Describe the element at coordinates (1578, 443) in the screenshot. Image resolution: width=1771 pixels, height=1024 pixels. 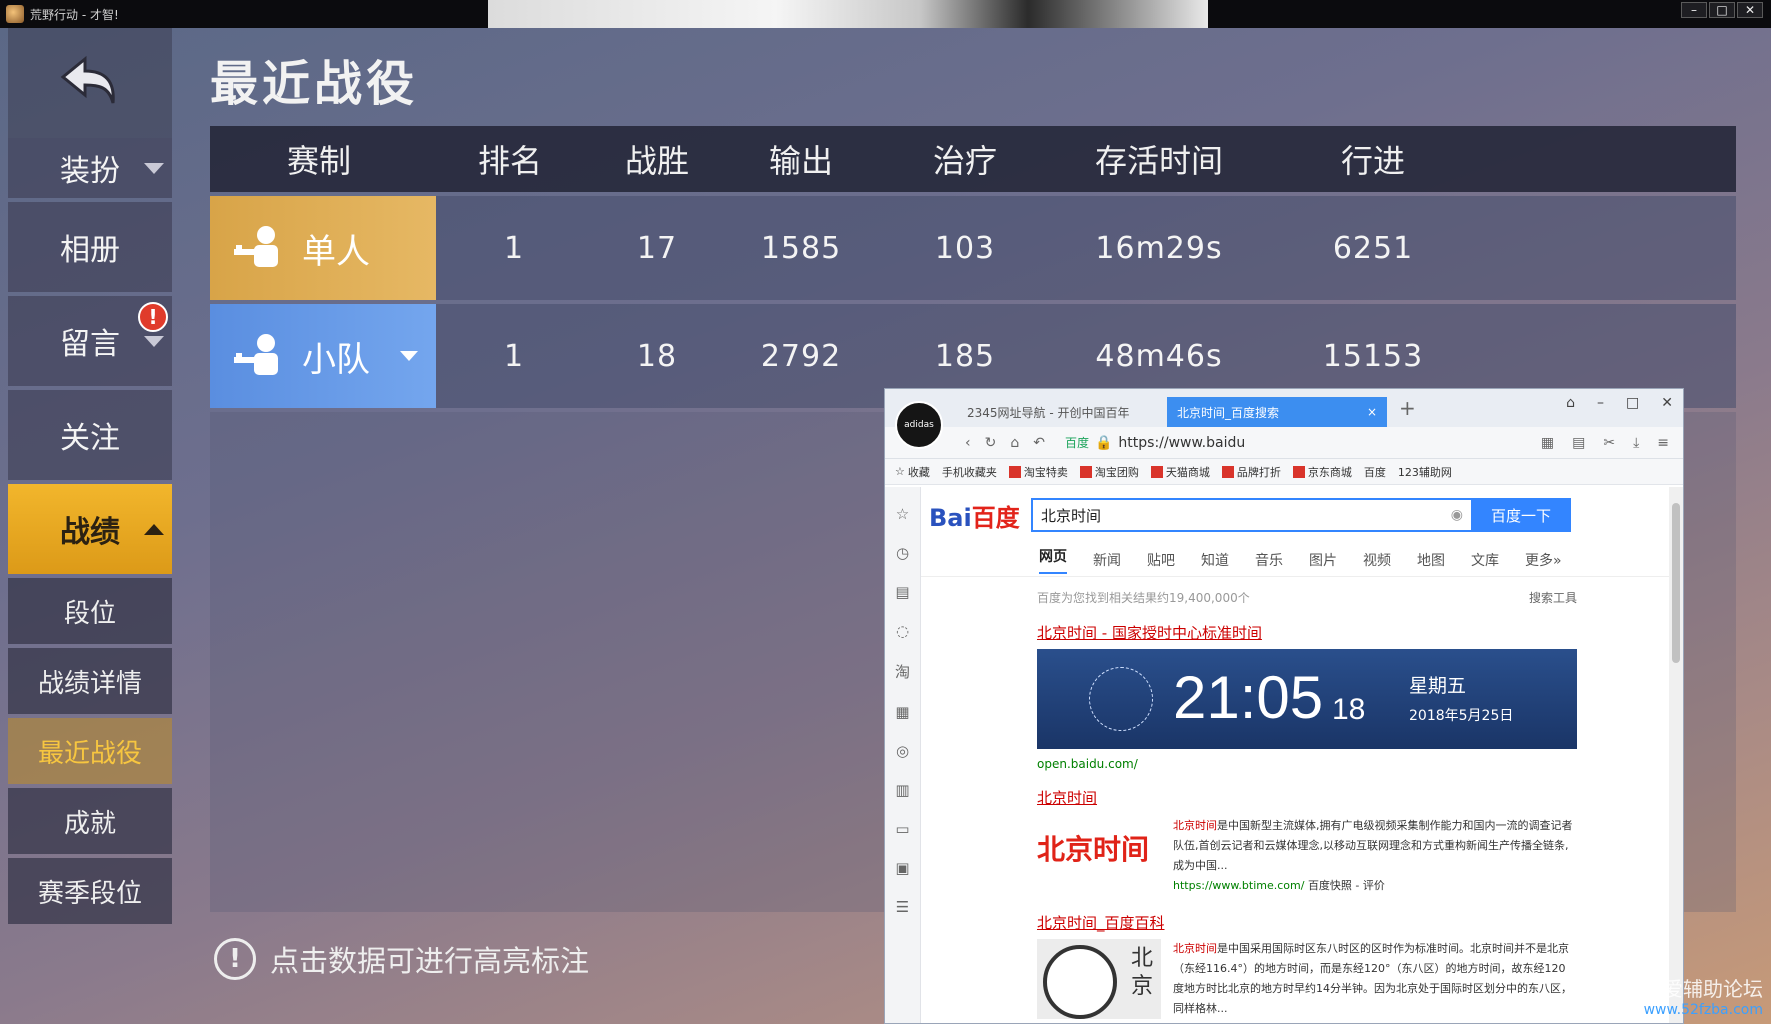
I see `reader-icon: ▤` at that location.